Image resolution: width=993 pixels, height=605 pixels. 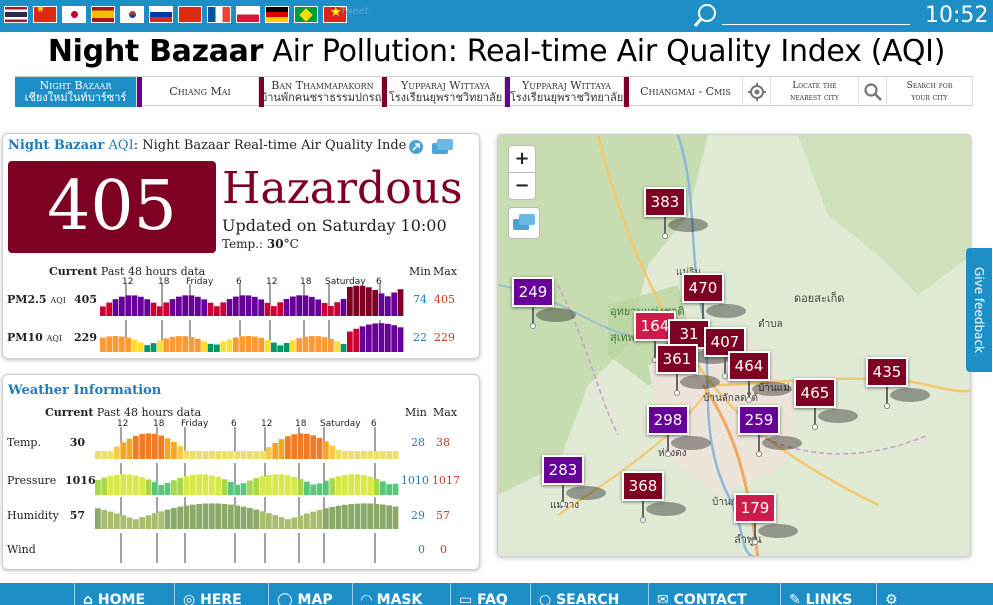 I want to click on flag-france-icon, so click(x=219, y=14).